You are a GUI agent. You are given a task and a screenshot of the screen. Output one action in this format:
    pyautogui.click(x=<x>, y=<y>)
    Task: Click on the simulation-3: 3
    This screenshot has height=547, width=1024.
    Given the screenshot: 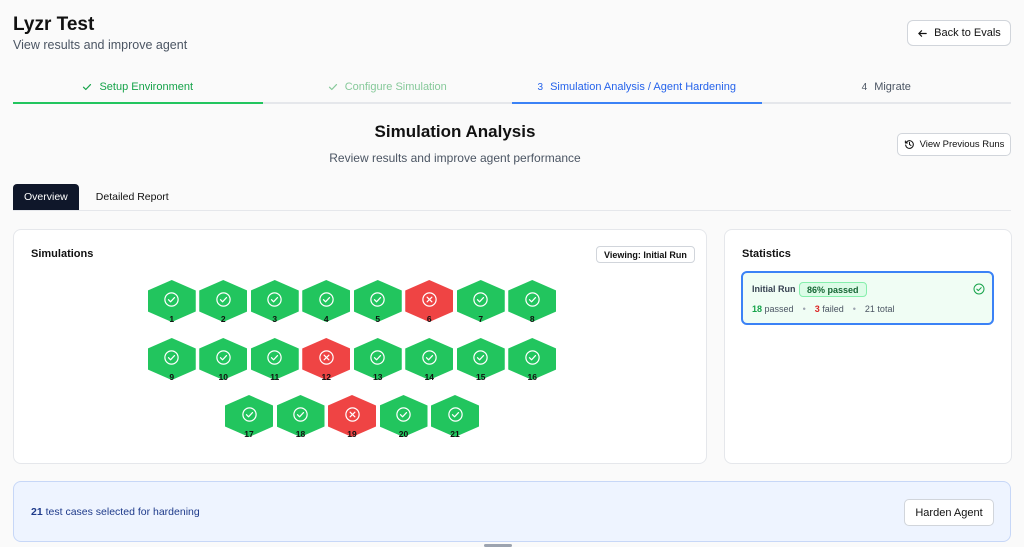 What is the action you would take?
    pyautogui.click(x=274, y=304)
    